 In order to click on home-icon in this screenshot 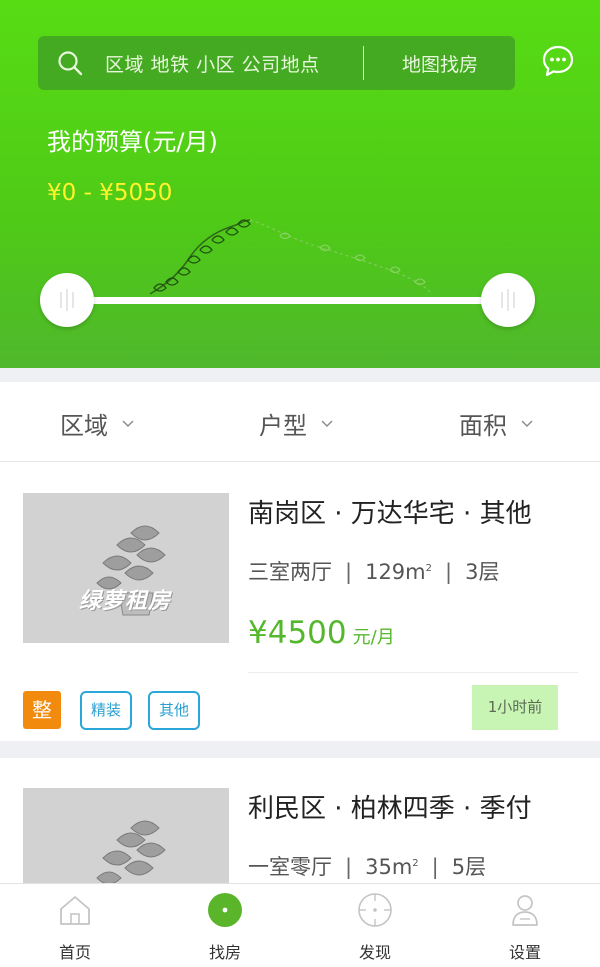, I will do `click(75, 910)`.